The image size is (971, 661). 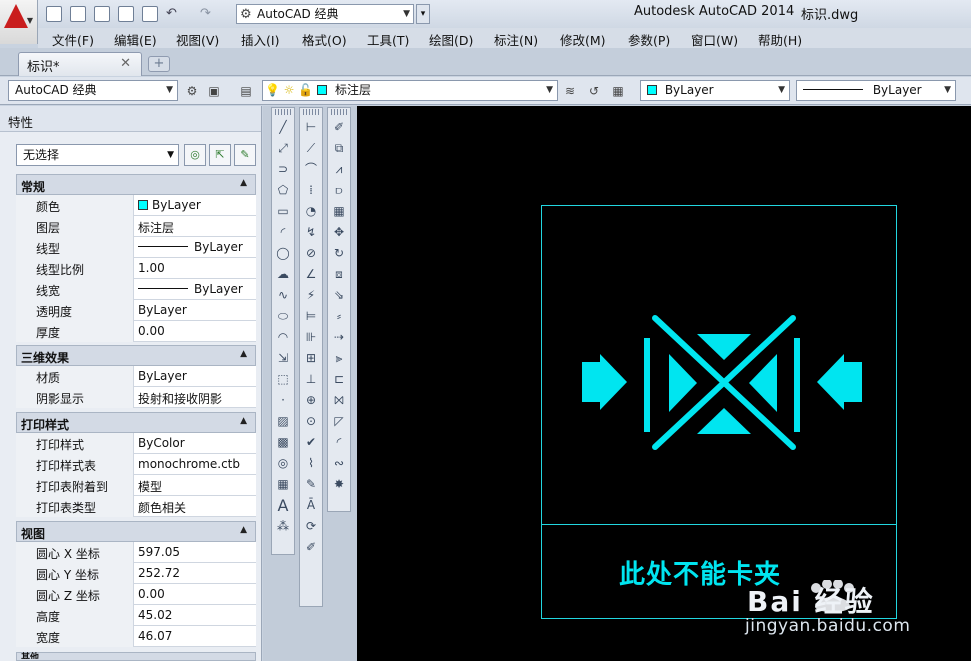 I want to click on mirror-icon: ⩘, so click(x=339, y=169).